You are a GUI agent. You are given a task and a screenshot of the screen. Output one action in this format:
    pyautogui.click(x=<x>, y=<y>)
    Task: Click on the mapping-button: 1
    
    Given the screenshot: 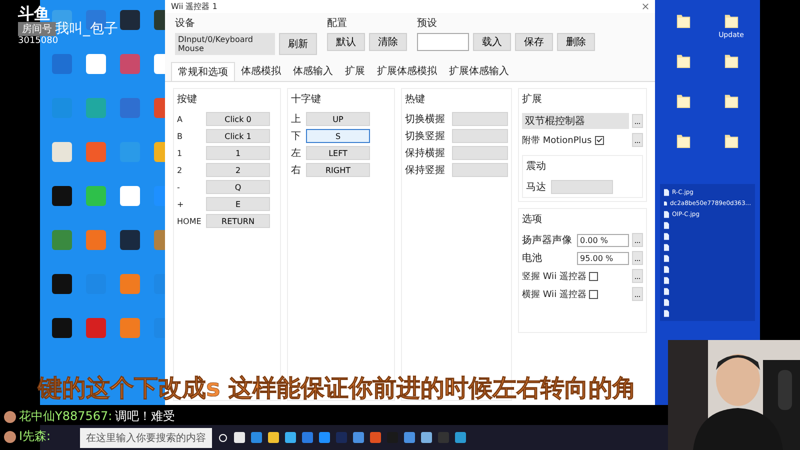 What is the action you would take?
    pyautogui.click(x=238, y=153)
    